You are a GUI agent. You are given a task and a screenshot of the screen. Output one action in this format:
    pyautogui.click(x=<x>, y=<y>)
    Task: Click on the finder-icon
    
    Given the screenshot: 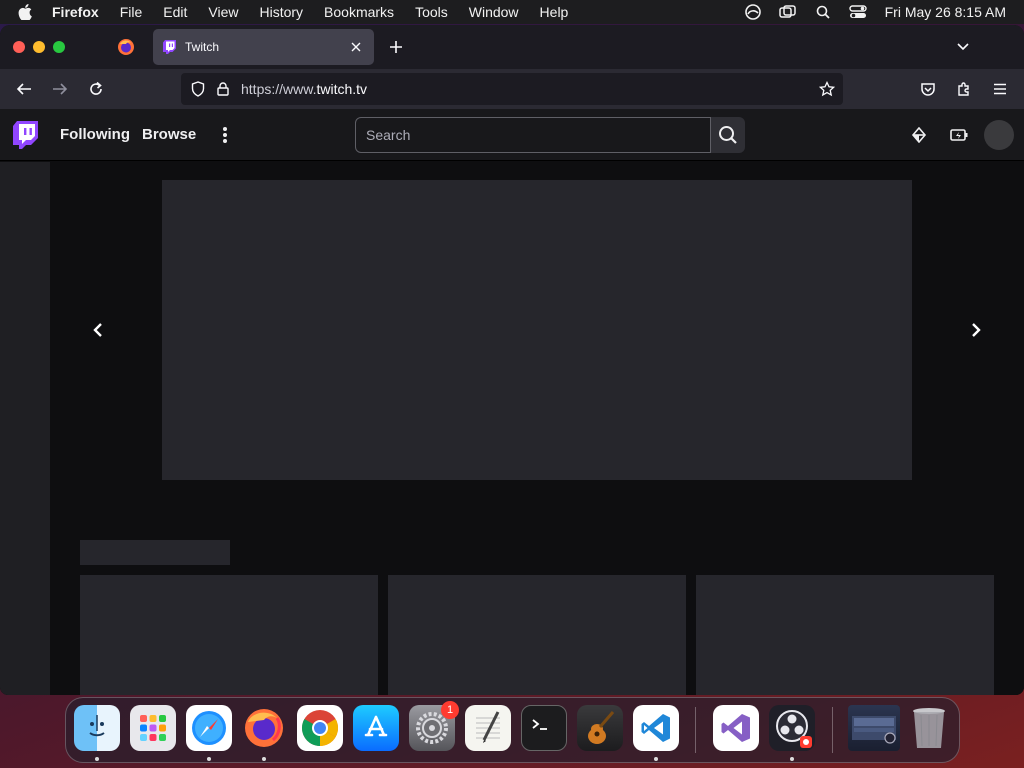 What is the action you would take?
    pyautogui.click(x=97, y=728)
    